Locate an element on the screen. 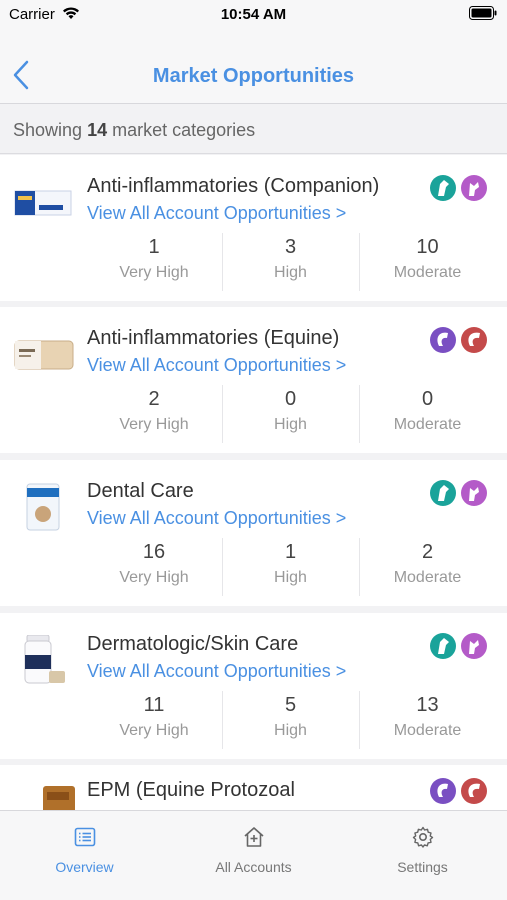  stat-very-high: 2 Very High is located at coordinates (154, 414).